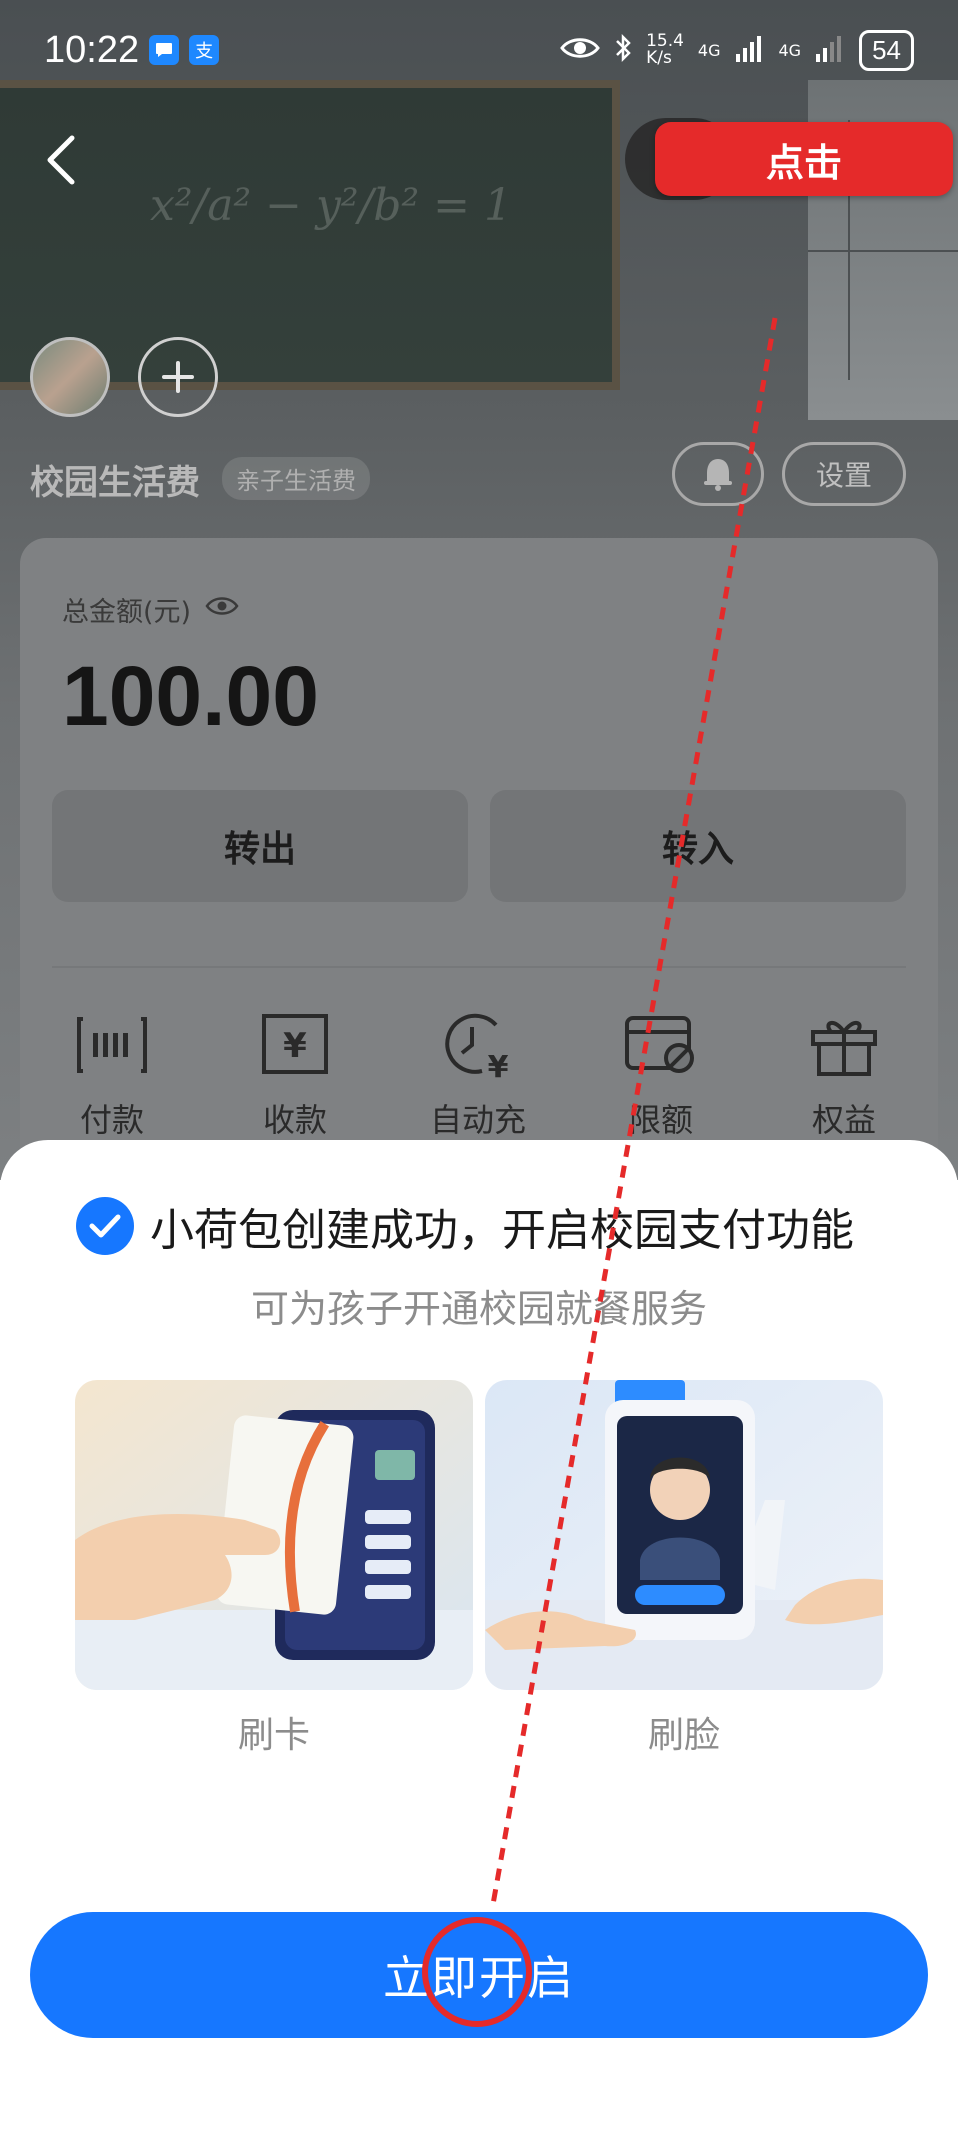 This screenshot has width=958, height=2129. I want to click on face-pay-image, so click(684, 1535).